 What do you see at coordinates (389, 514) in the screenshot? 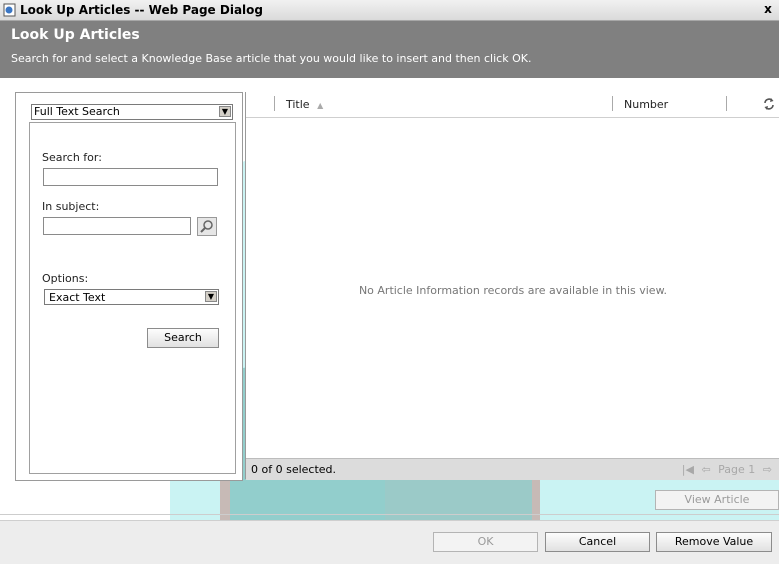
I see `divider` at bounding box center [389, 514].